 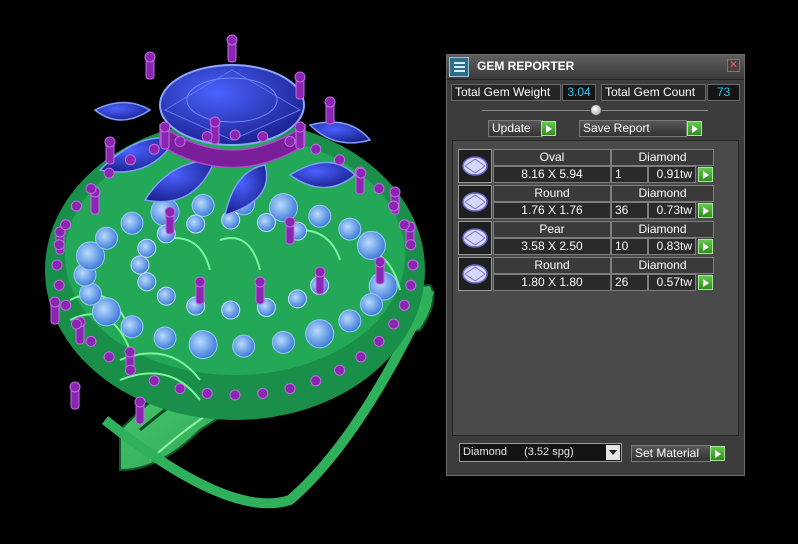 I want to click on chevron-down-icon, so click(x=613, y=452).